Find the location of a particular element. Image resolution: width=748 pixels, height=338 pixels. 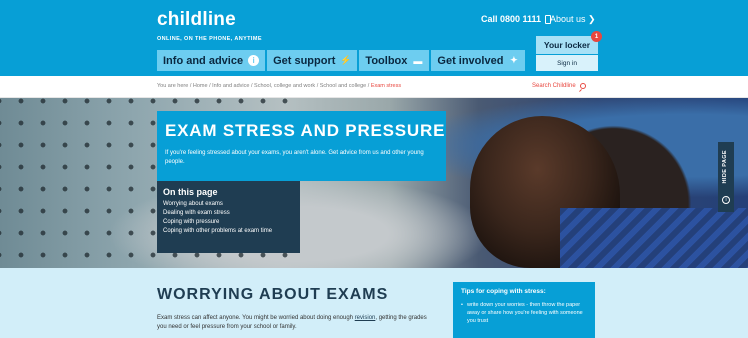

nav-label: Toolbox is located at coordinates (386, 60).